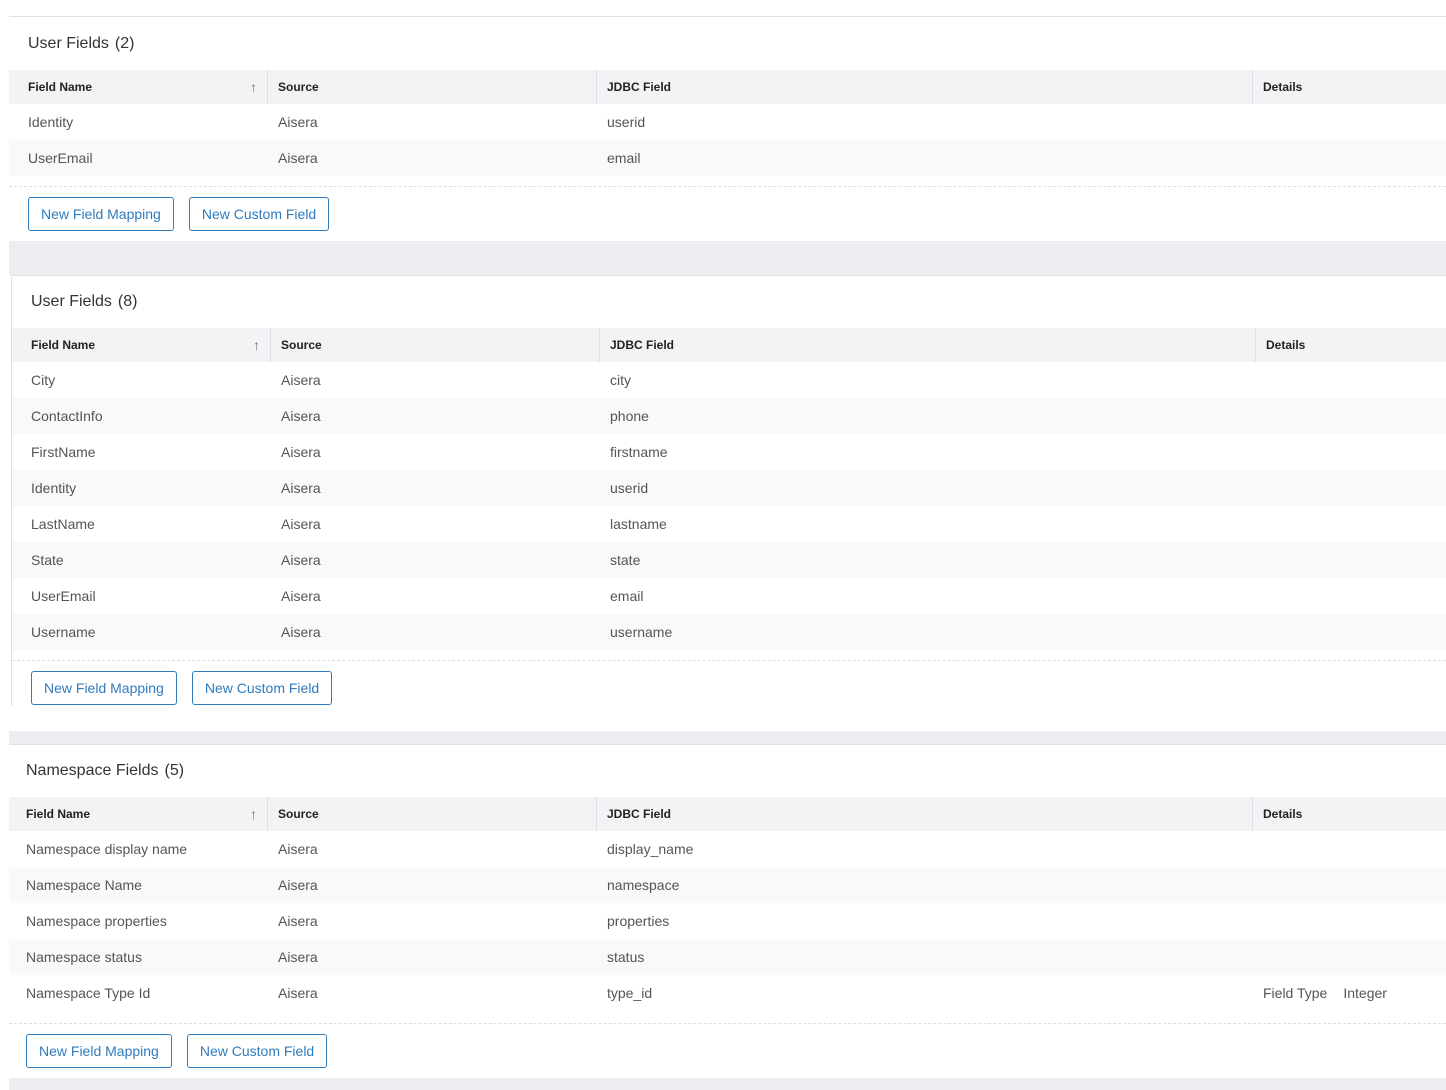  What do you see at coordinates (1295, 993) in the screenshot?
I see `details-key: Field Type` at bounding box center [1295, 993].